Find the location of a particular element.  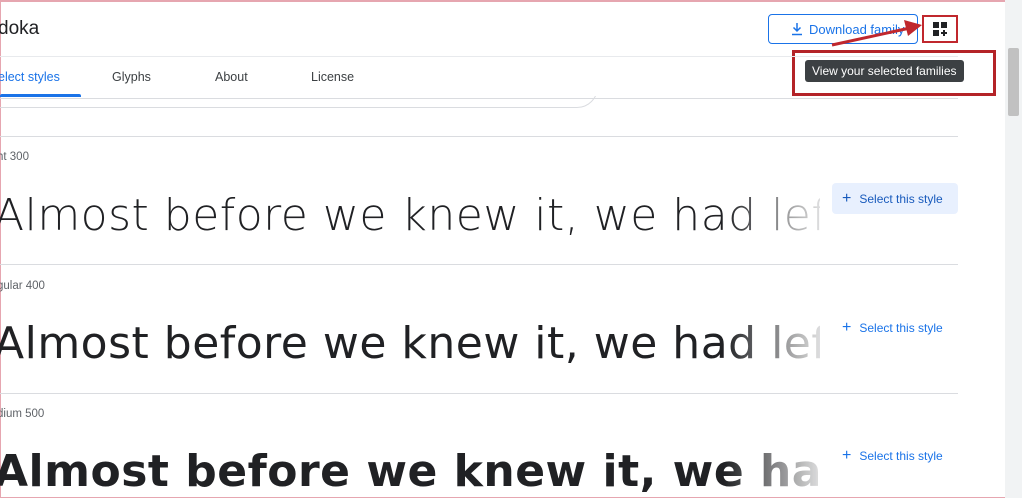

tab-glyphs: Glyphs is located at coordinates (131, 77).